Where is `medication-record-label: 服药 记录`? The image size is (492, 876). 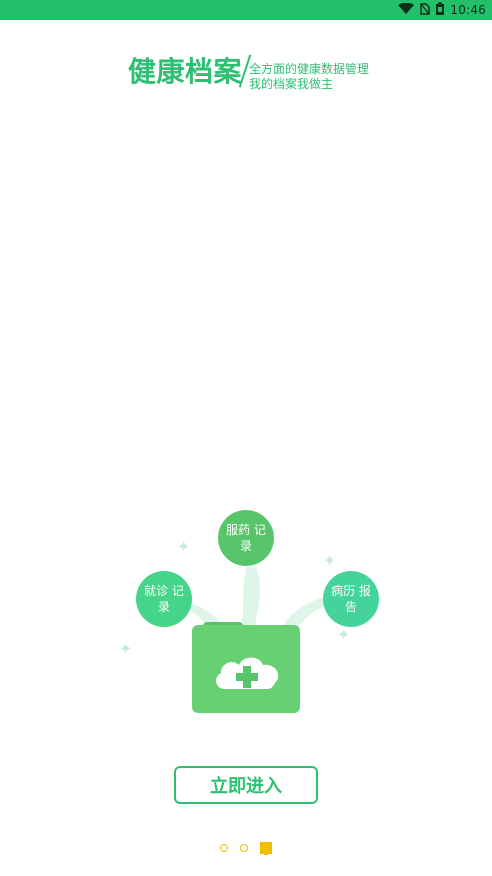
medication-record-label: 服药 记录 is located at coordinates (246, 538).